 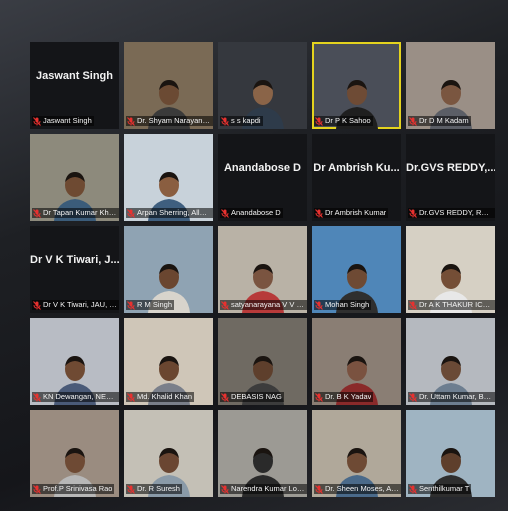 I want to click on participant-name-tag: Dr. B K Yadav, so click(x=344, y=397).